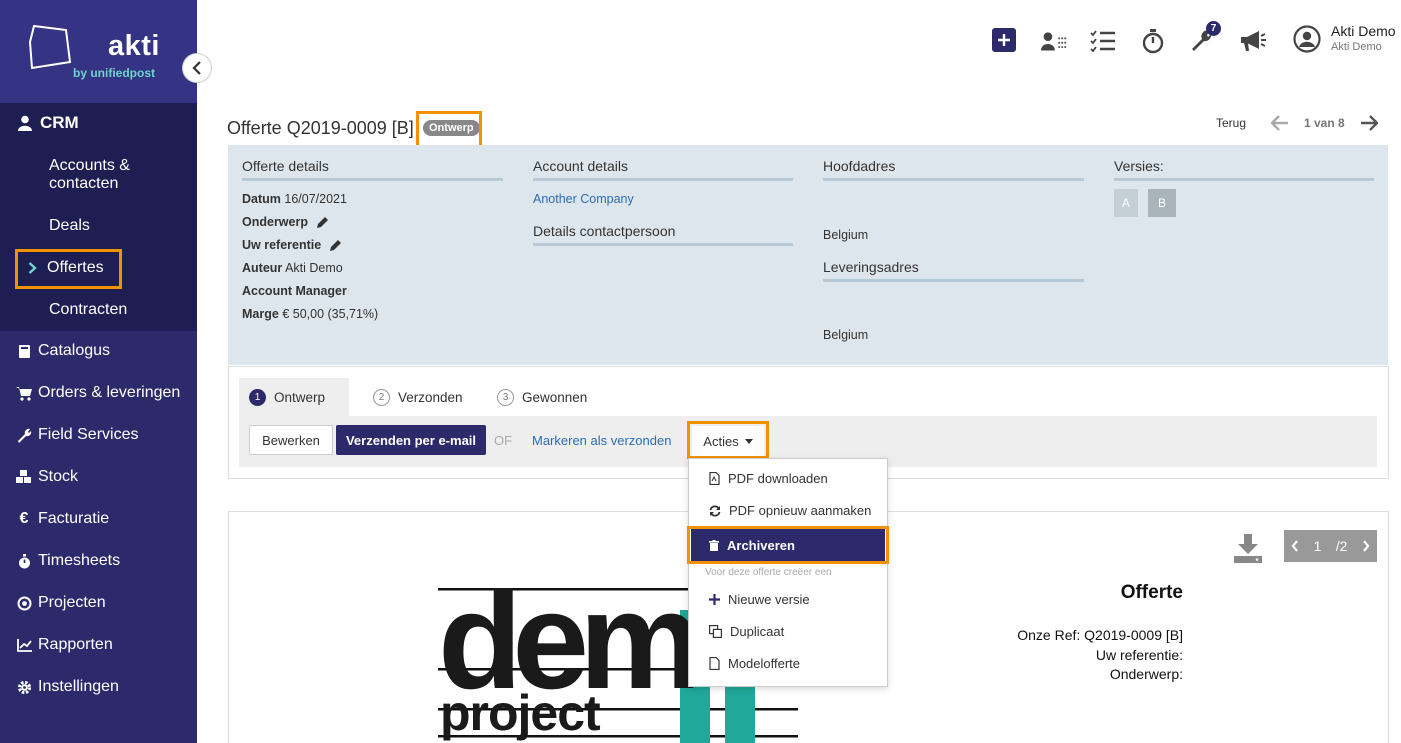  What do you see at coordinates (555, 397) in the screenshot?
I see `tab-label: Gewonnen` at bounding box center [555, 397].